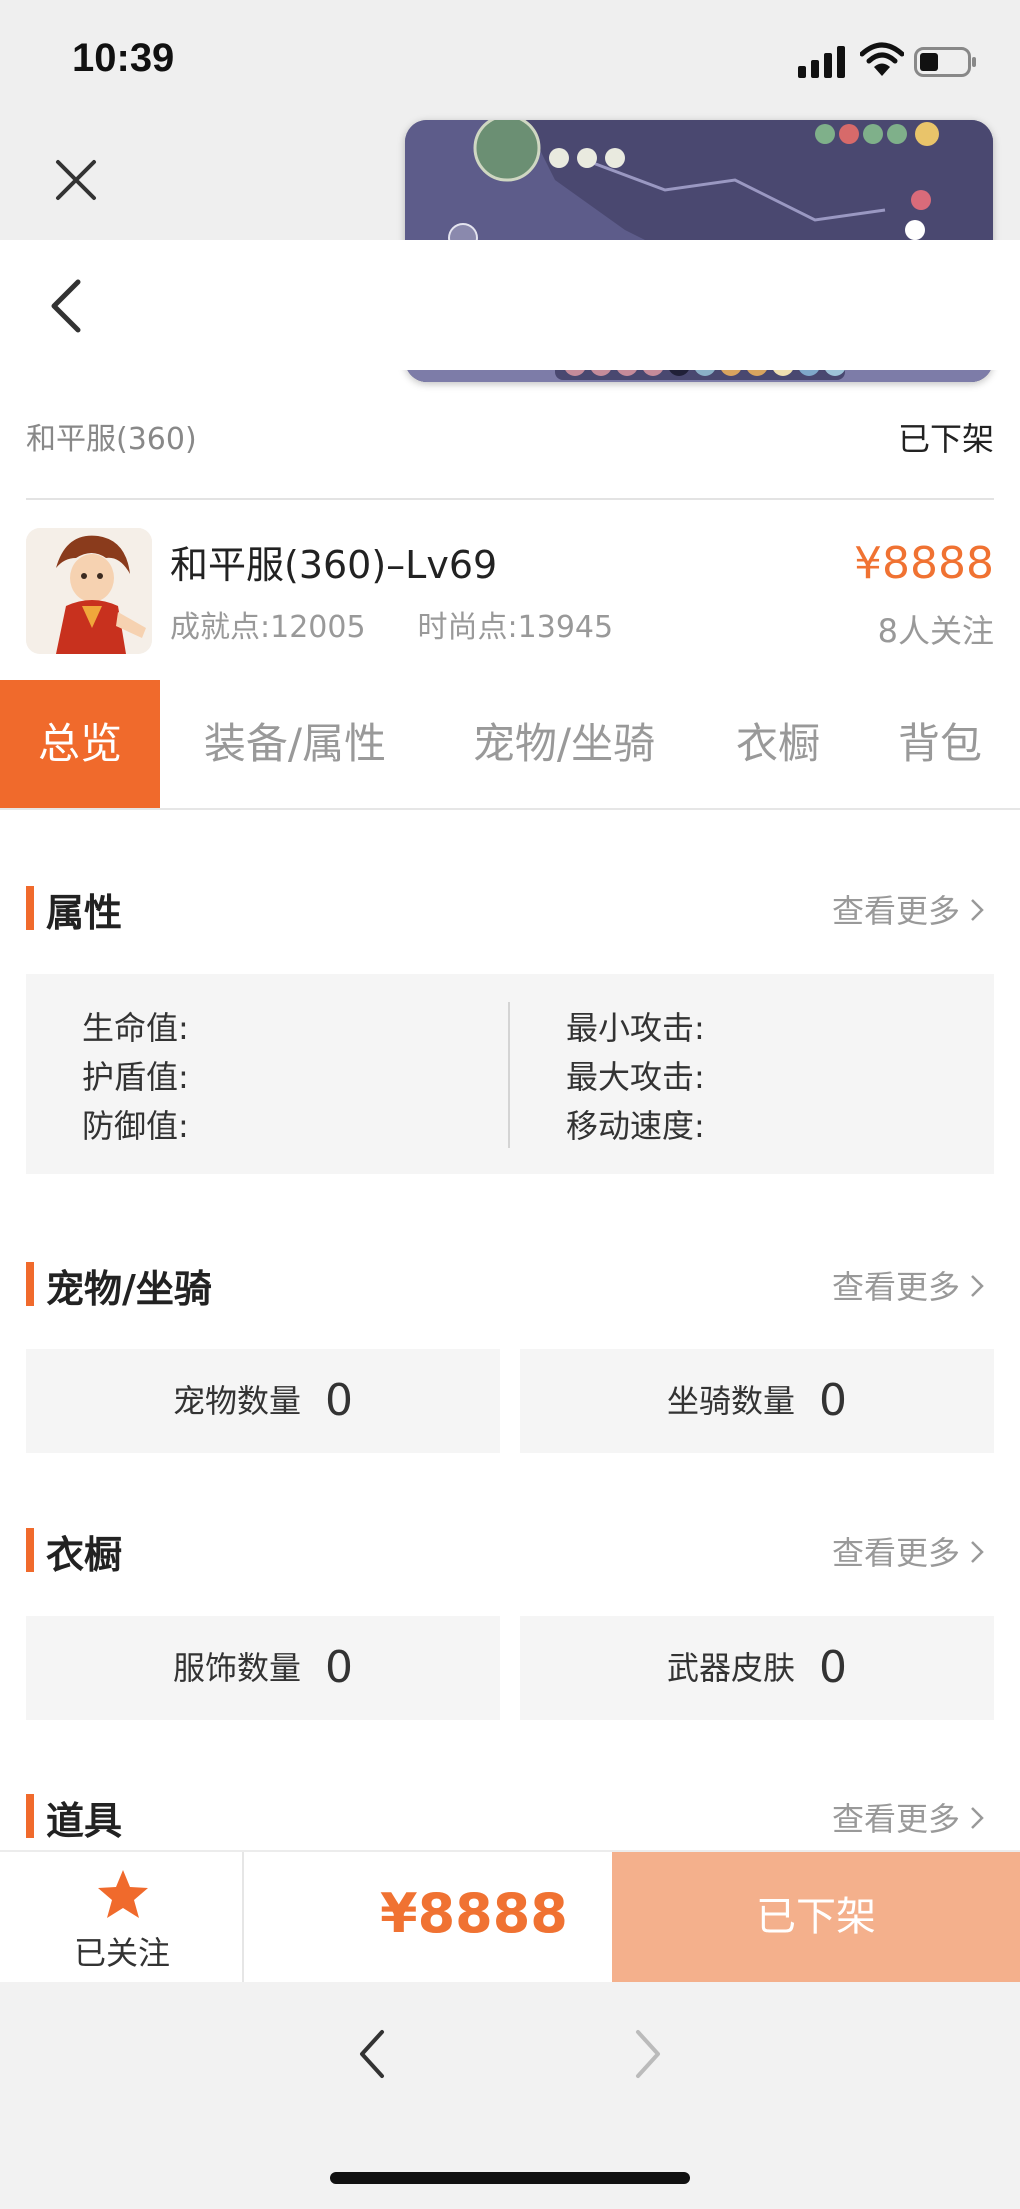 This screenshot has width=1020, height=2209. What do you see at coordinates (510, 1814) in the screenshot?
I see `items-section-header: 道具 查看更多` at bounding box center [510, 1814].